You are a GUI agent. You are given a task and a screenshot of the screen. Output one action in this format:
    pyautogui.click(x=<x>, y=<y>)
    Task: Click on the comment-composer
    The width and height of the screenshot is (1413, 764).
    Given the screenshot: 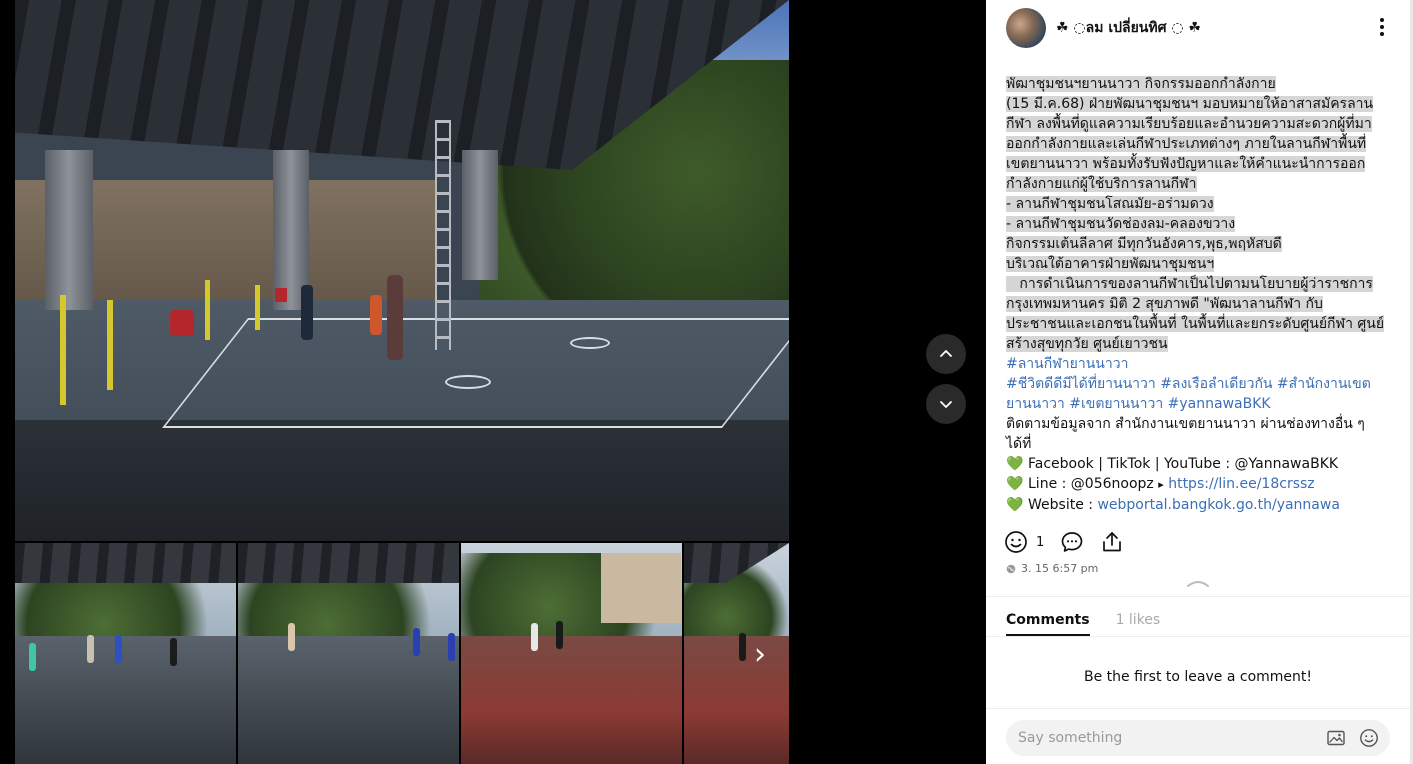 What is the action you would take?
    pyautogui.click(x=1198, y=738)
    